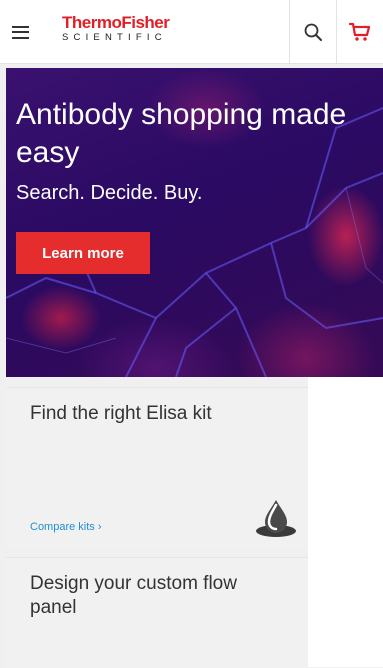 Image resolution: width=383 pixels, height=668 pixels. I want to click on compare-kits-link: Compare kits ›, so click(66, 527).